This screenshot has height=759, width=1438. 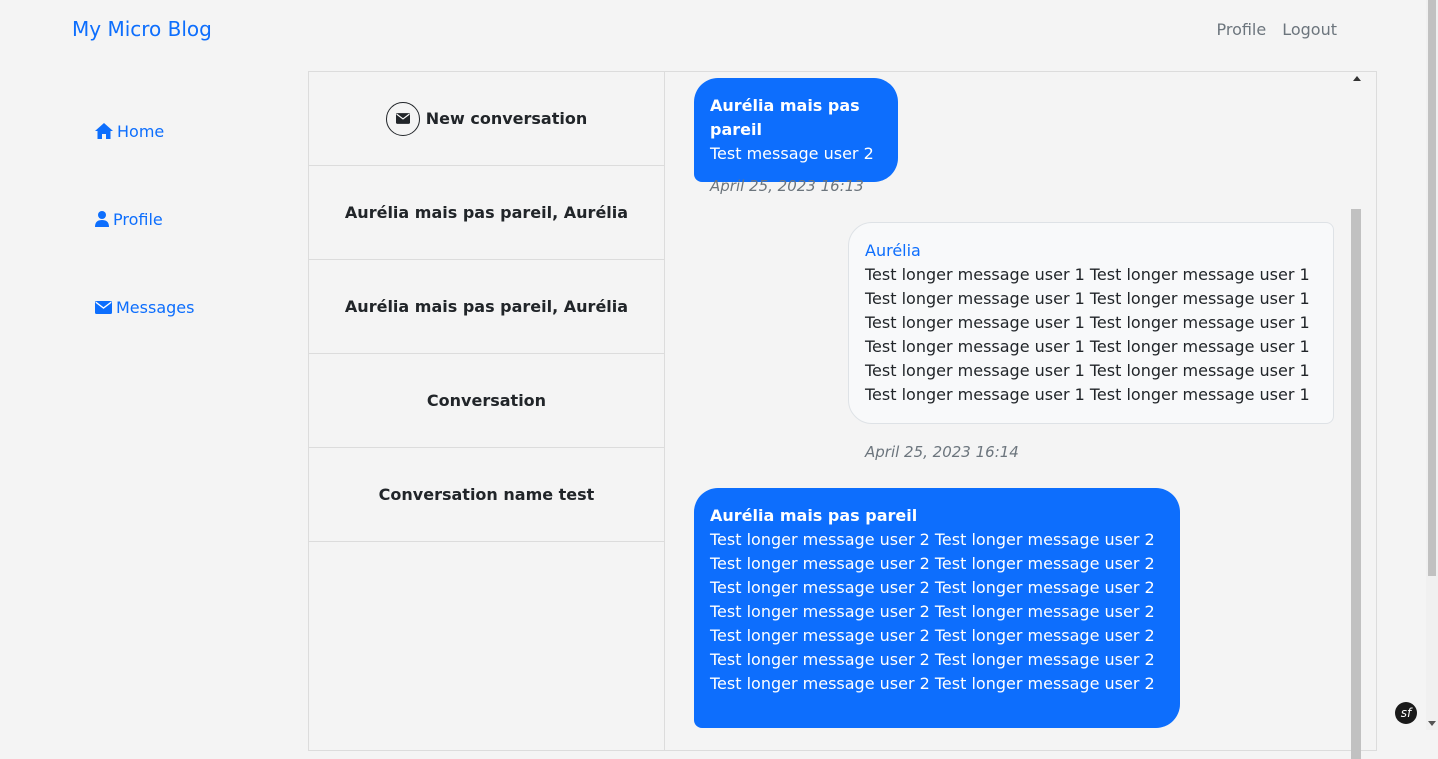 I want to click on navbar-links: Profile Logout, so click(x=1276, y=29).